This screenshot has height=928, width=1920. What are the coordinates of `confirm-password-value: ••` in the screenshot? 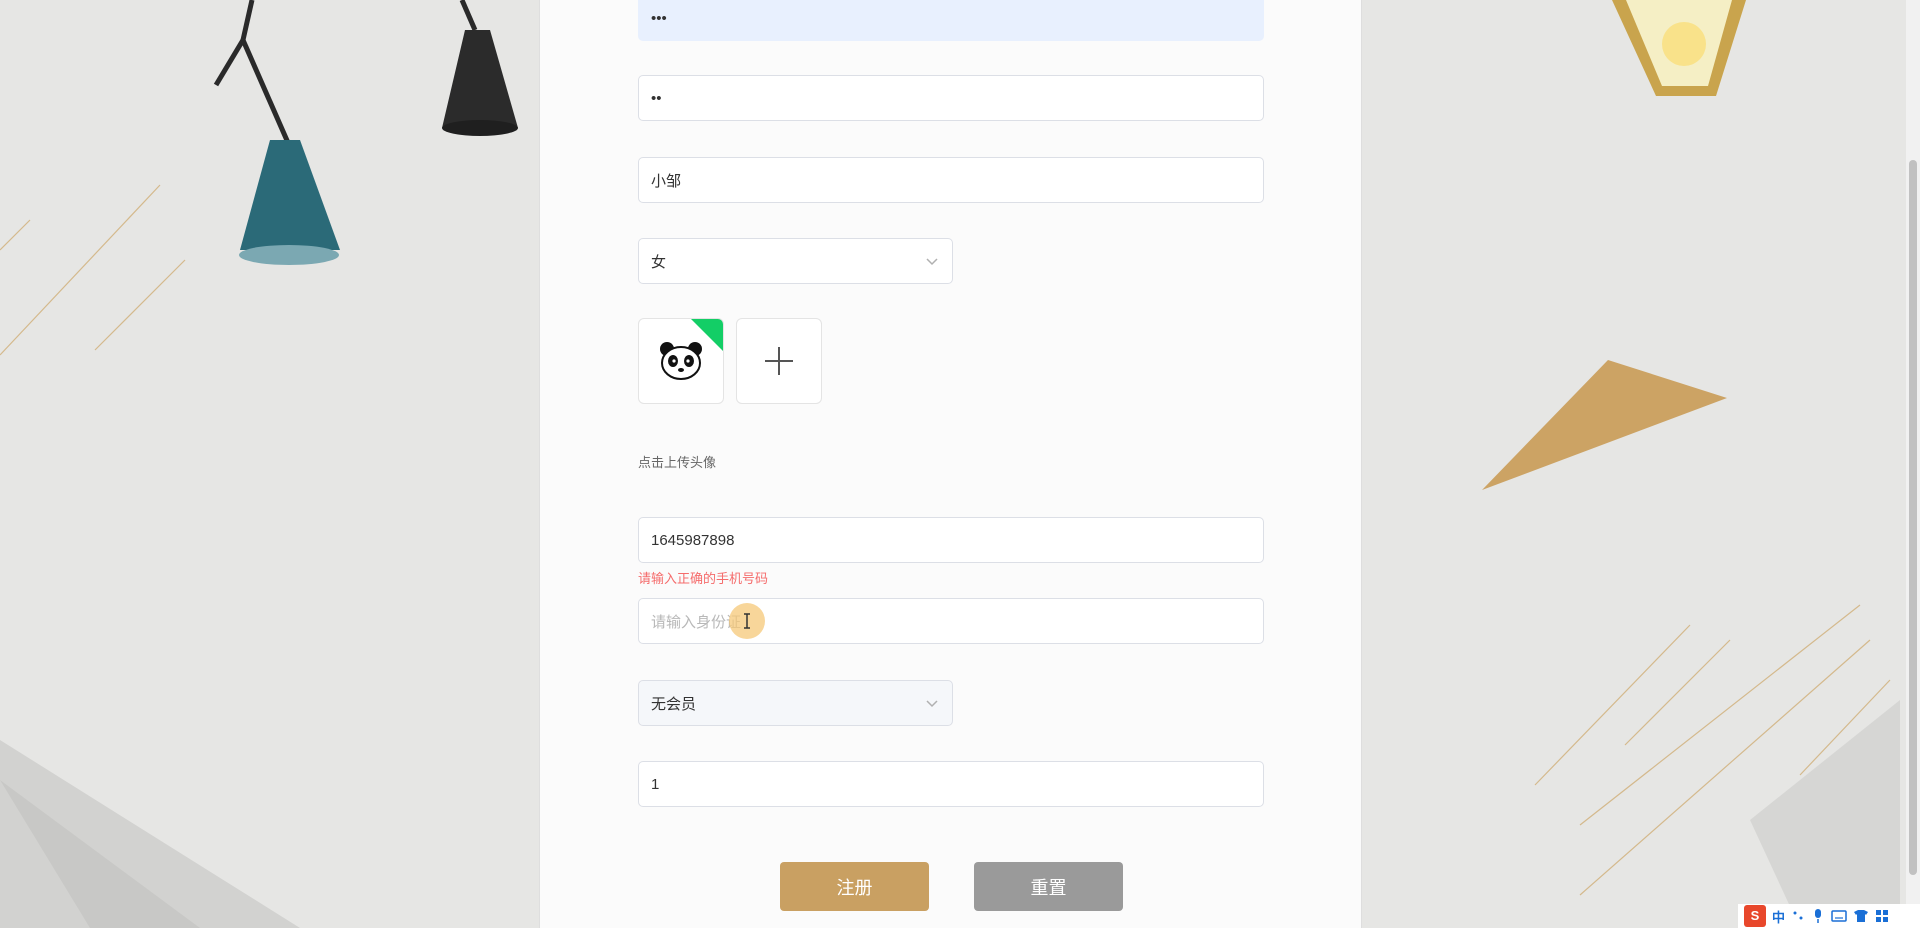 It's located at (656, 98).